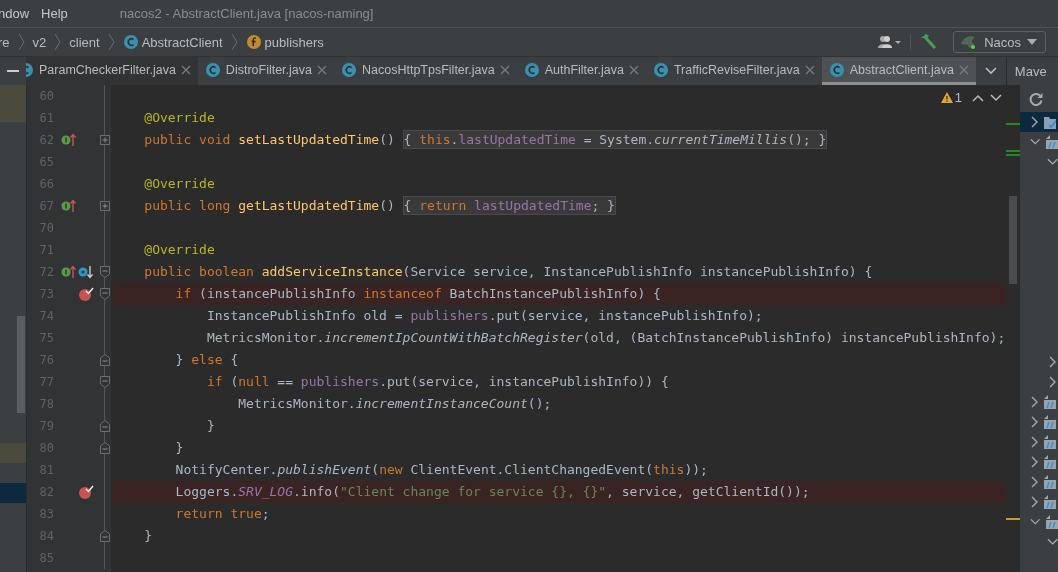  What do you see at coordinates (441, 470) in the screenshot?
I see `code-line: NotifyCenter.publishEvent(new ClientEvent.ClientChangedEvent(this));` at bounding box center [441, 470].